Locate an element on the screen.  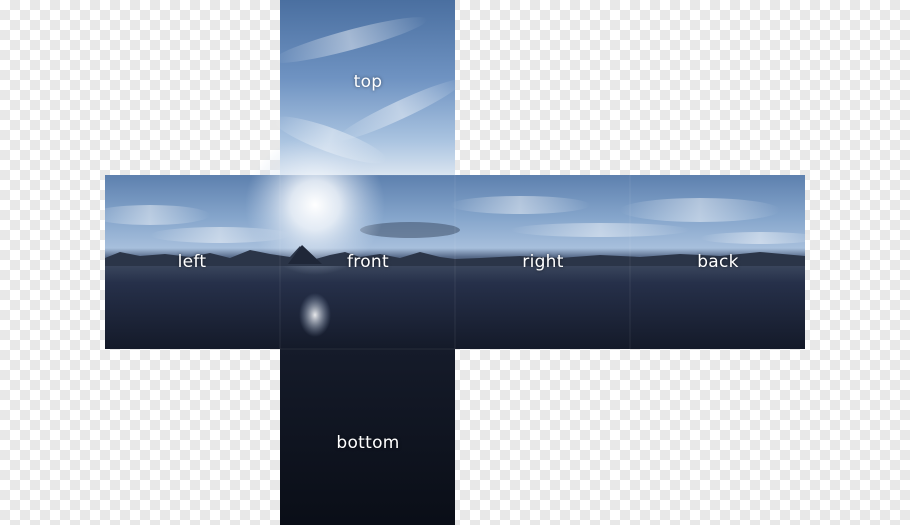
face-label-front: front is located at coordinates (368, 262).